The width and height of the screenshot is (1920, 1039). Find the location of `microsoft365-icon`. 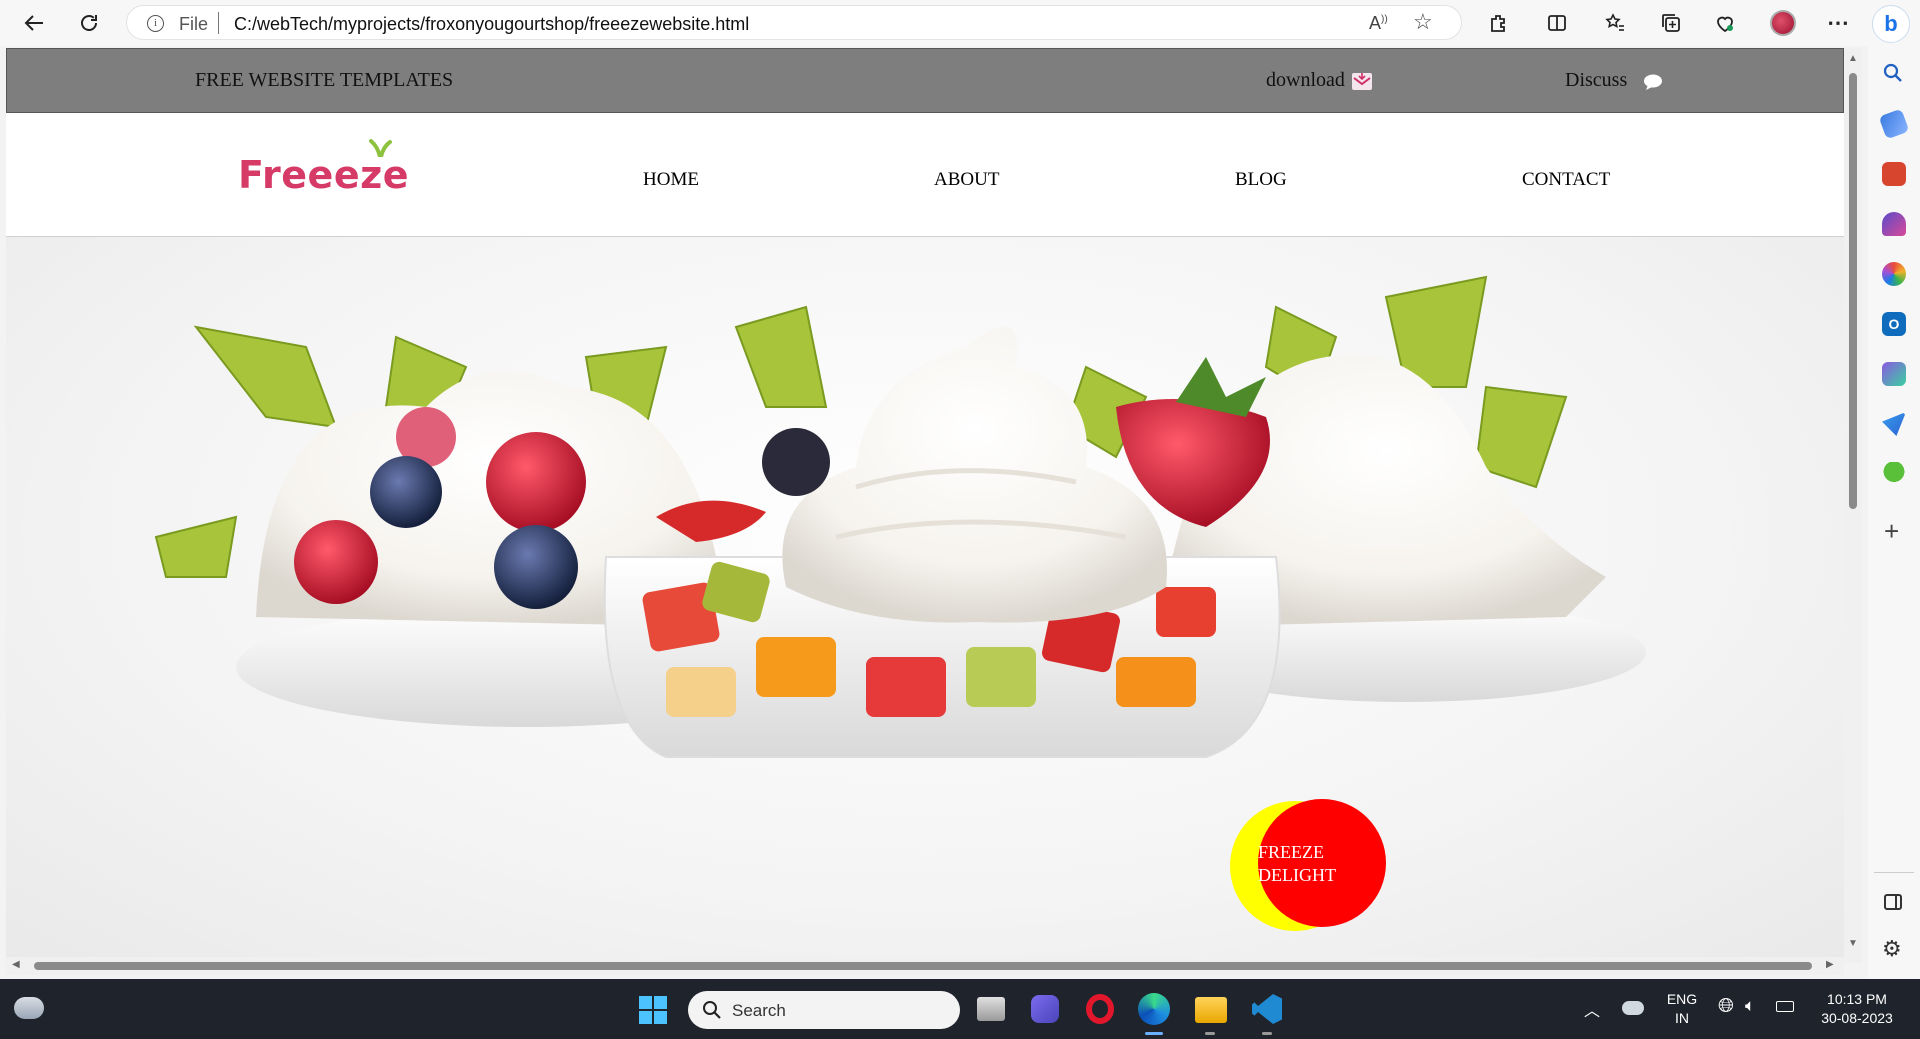

microsoft365-icon is located at coordinates (1894, 274).